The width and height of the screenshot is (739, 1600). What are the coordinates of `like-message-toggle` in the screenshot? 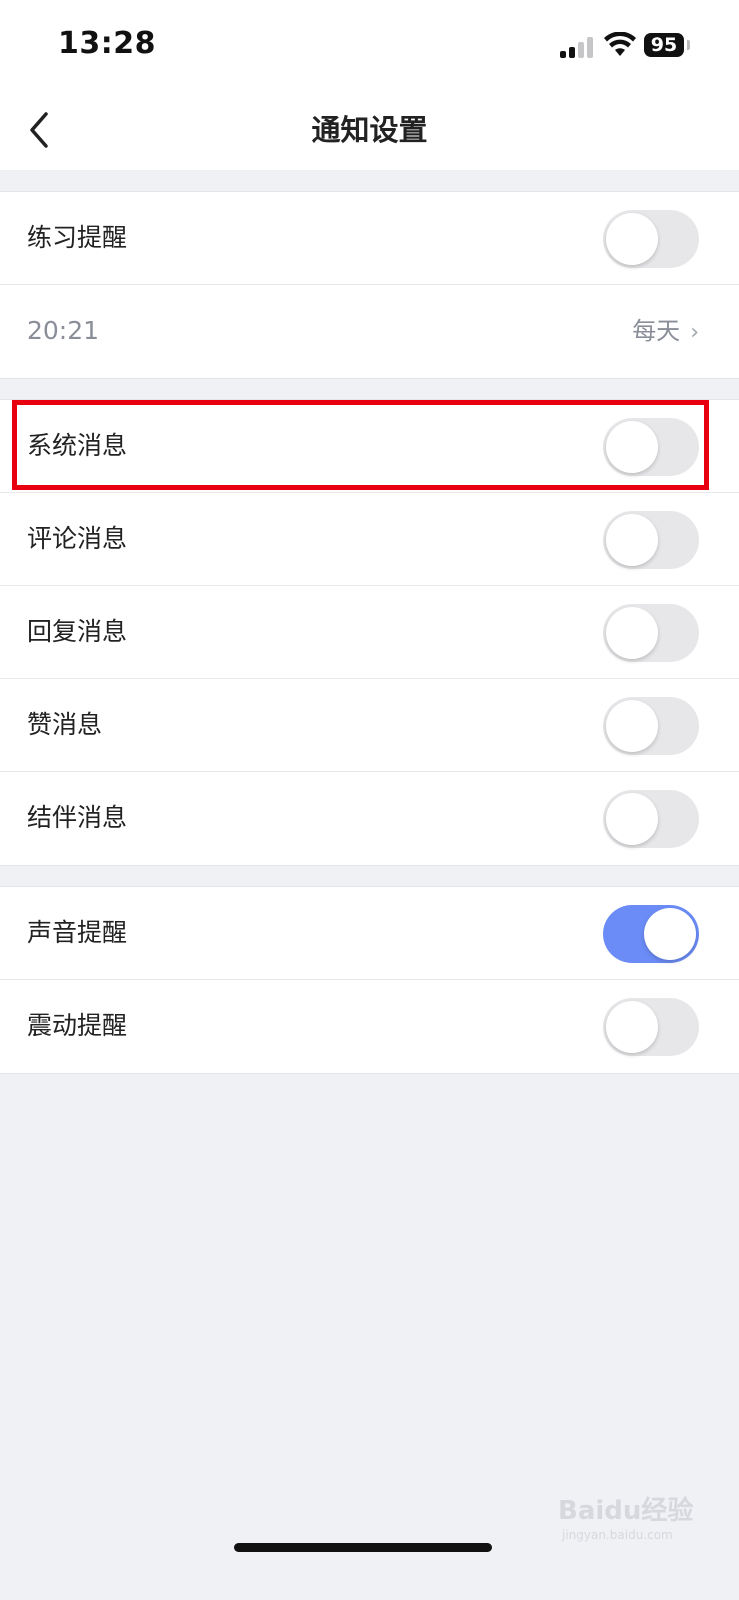 It's located at (651, 726).